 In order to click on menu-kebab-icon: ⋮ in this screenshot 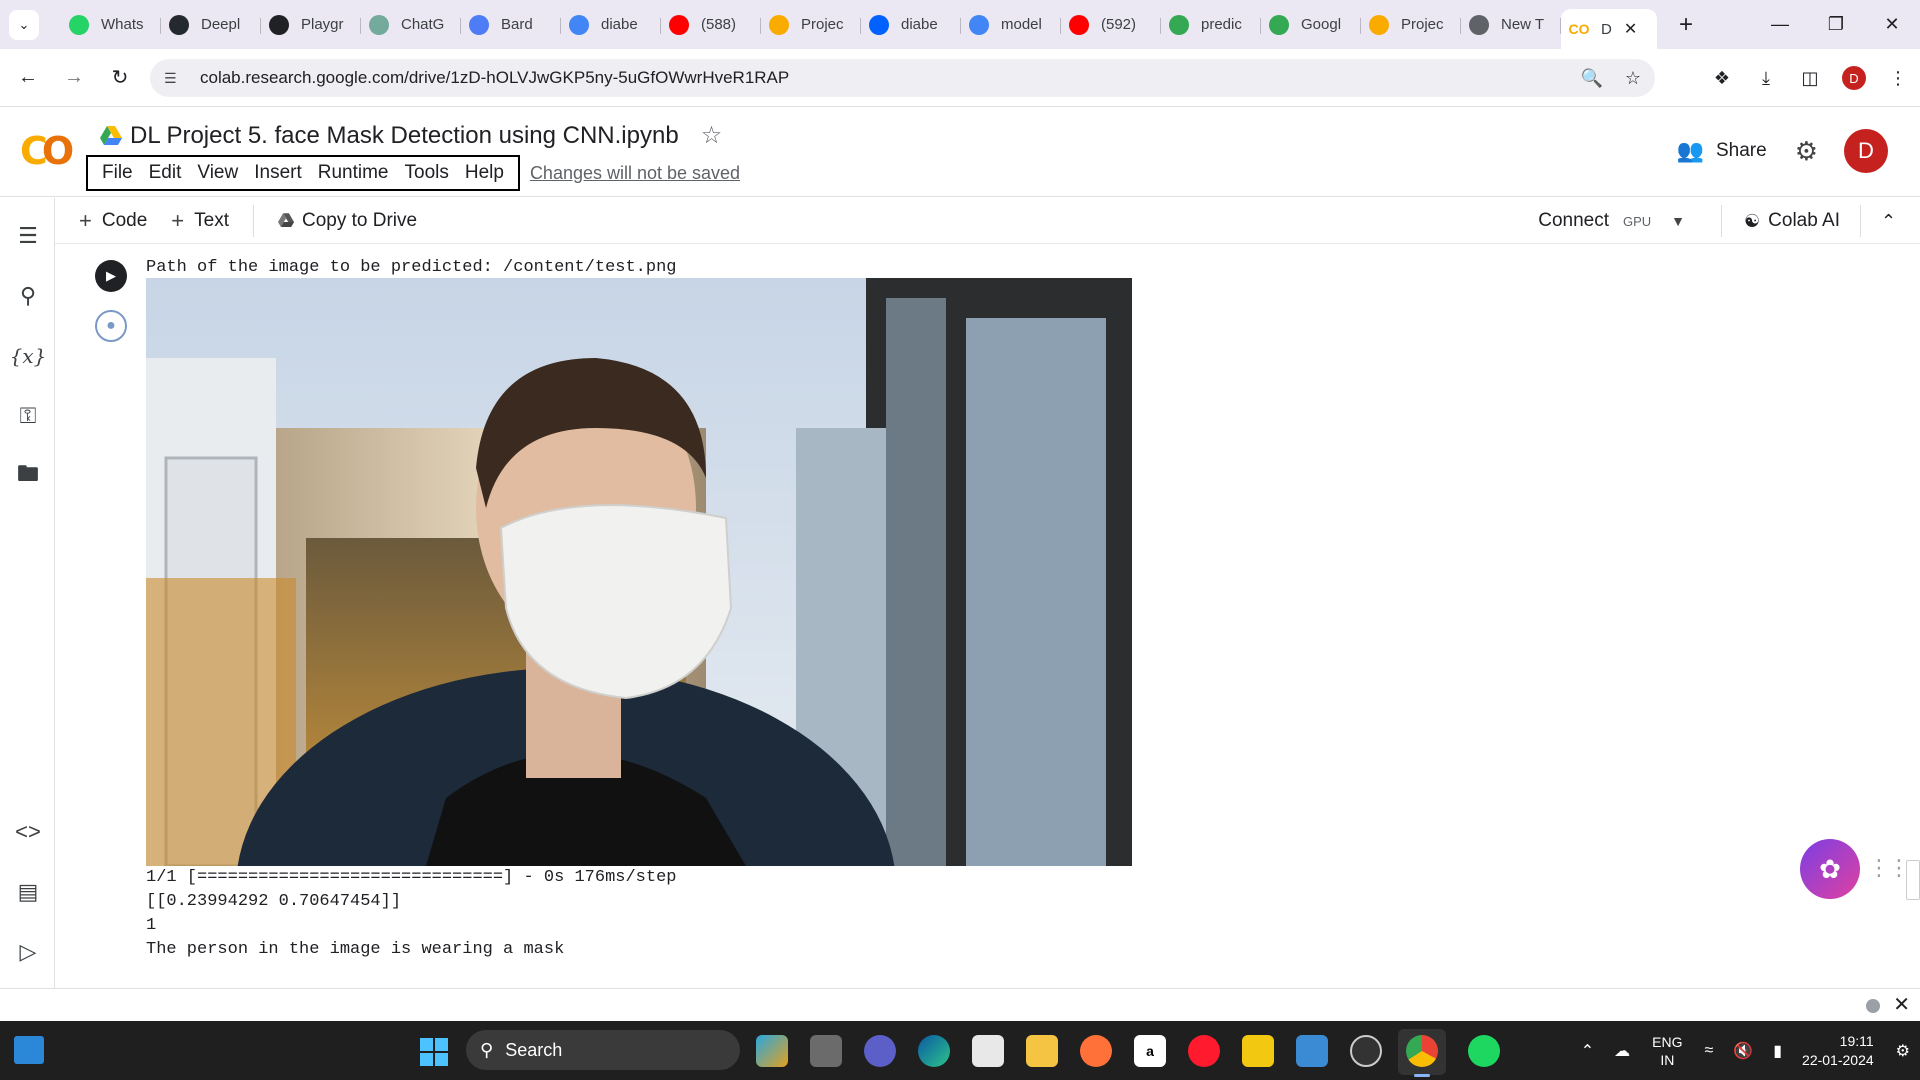, I will do `click(1898, 78)`.